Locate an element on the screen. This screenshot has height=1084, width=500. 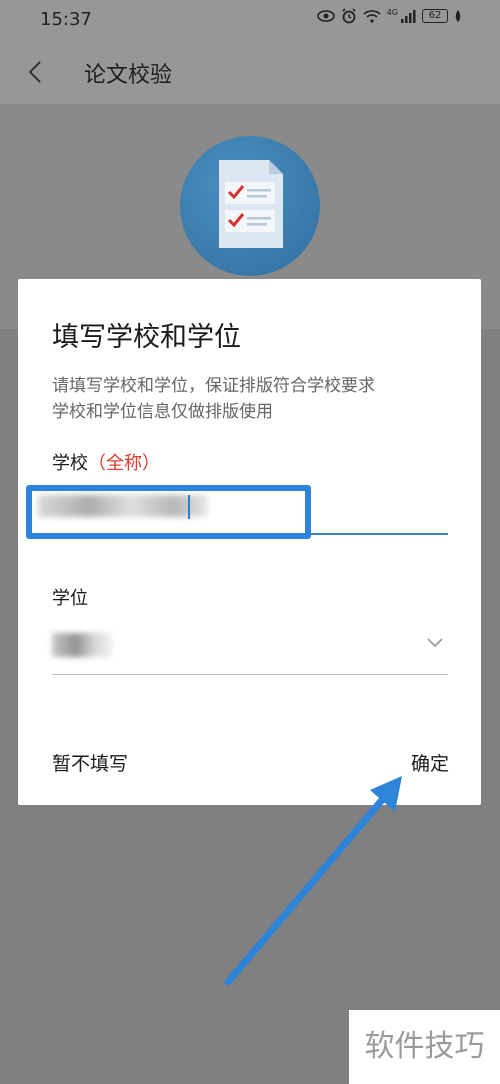
signal-icon is located at coordinates (408, 16).